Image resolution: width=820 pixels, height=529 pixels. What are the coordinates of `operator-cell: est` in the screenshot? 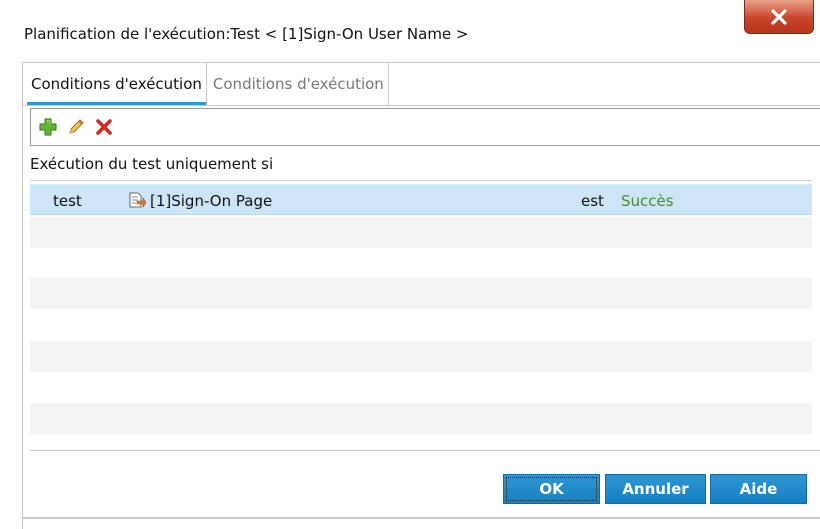 It's located at (592, 201).